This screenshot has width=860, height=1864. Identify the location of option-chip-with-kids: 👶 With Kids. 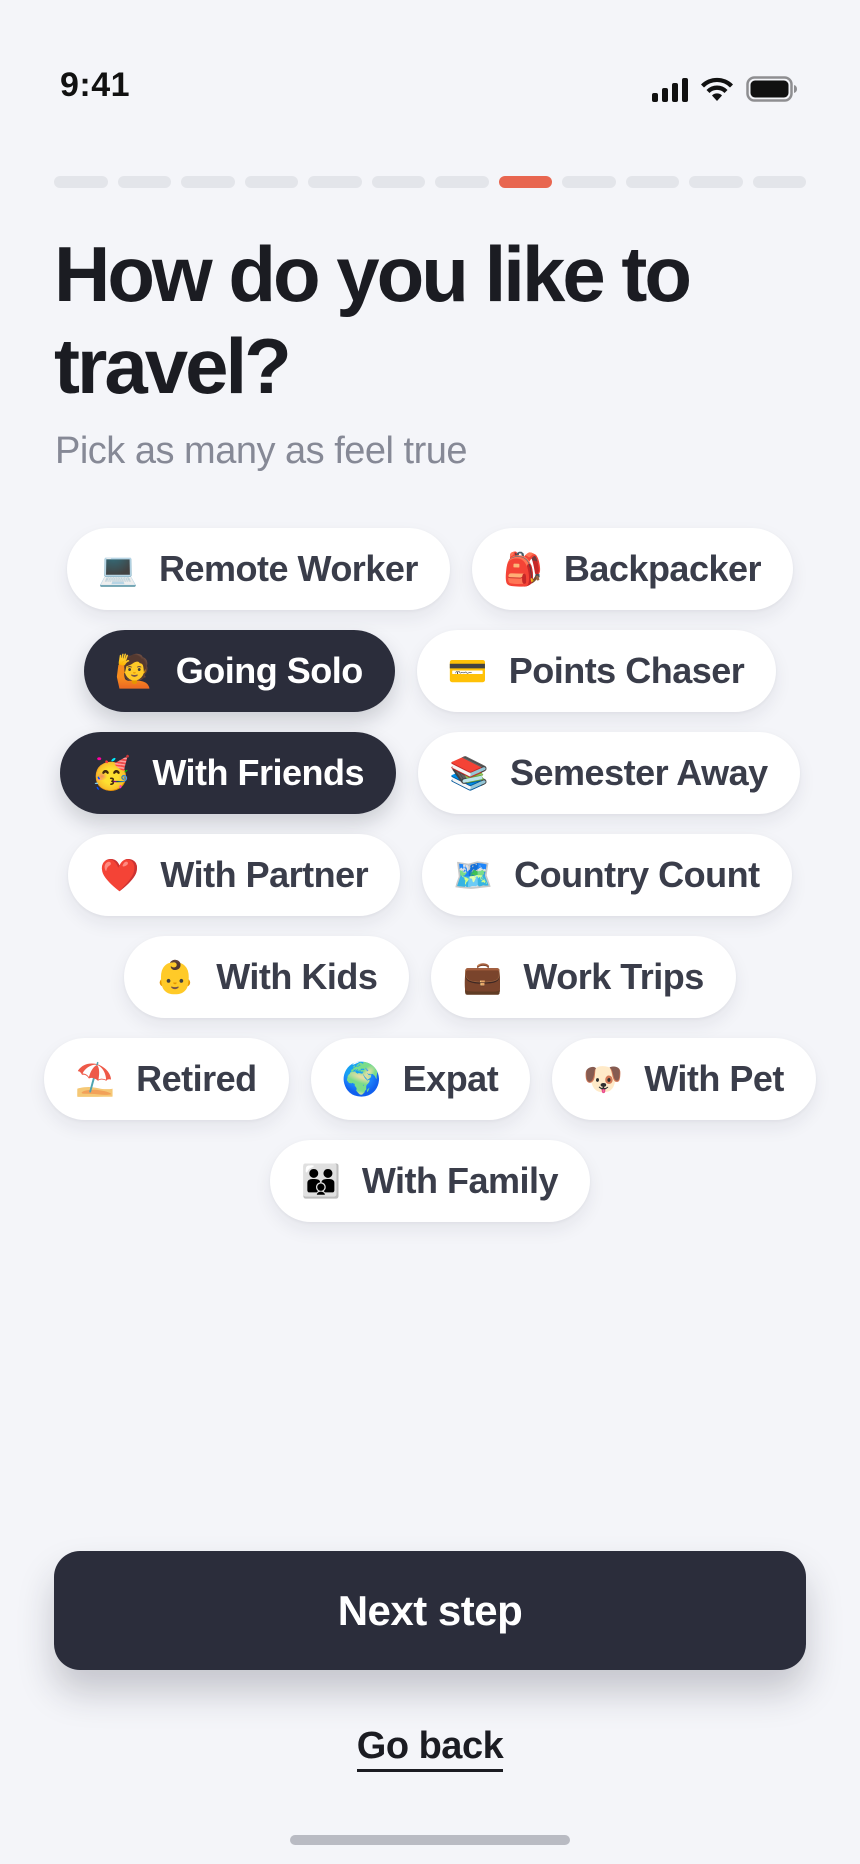
(267, 977).